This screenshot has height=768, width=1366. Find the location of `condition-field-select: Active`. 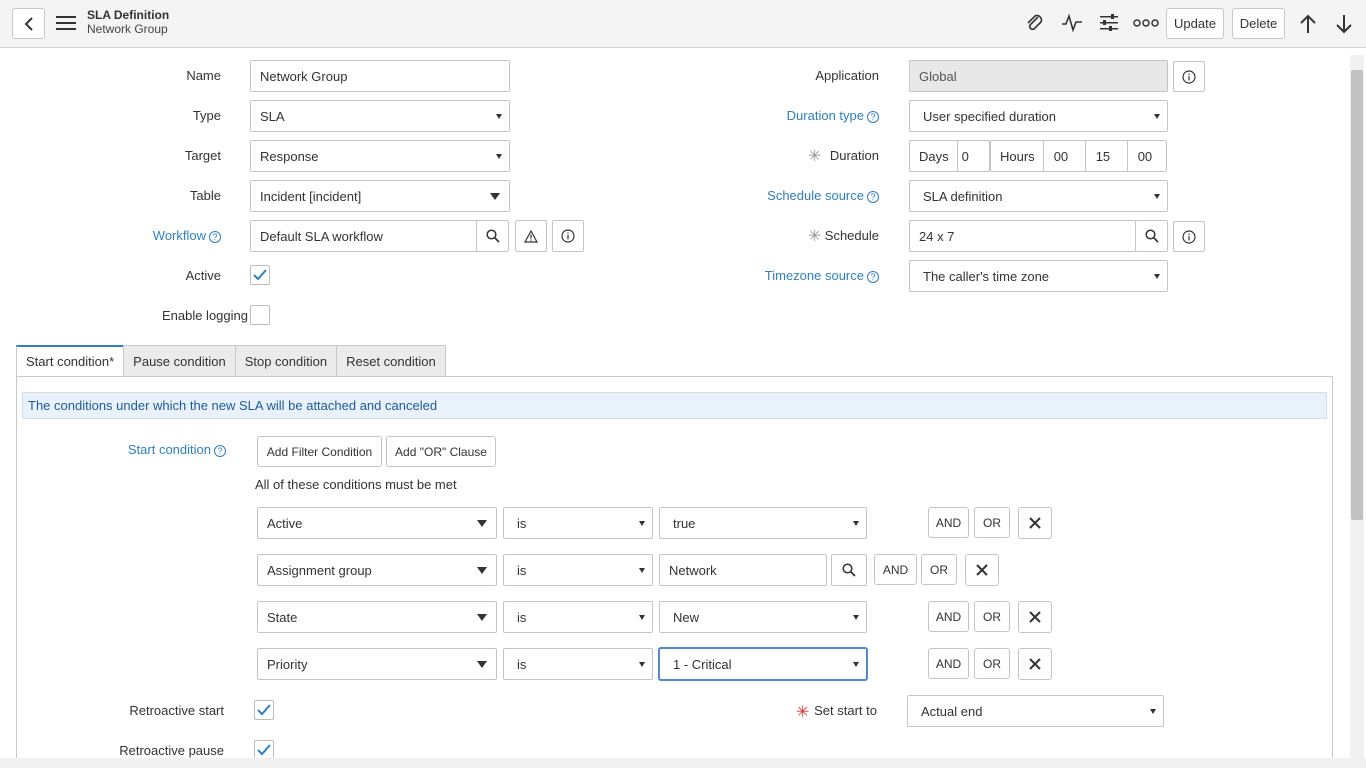

condition-field-select: Active is located at coordinates (377, 523).